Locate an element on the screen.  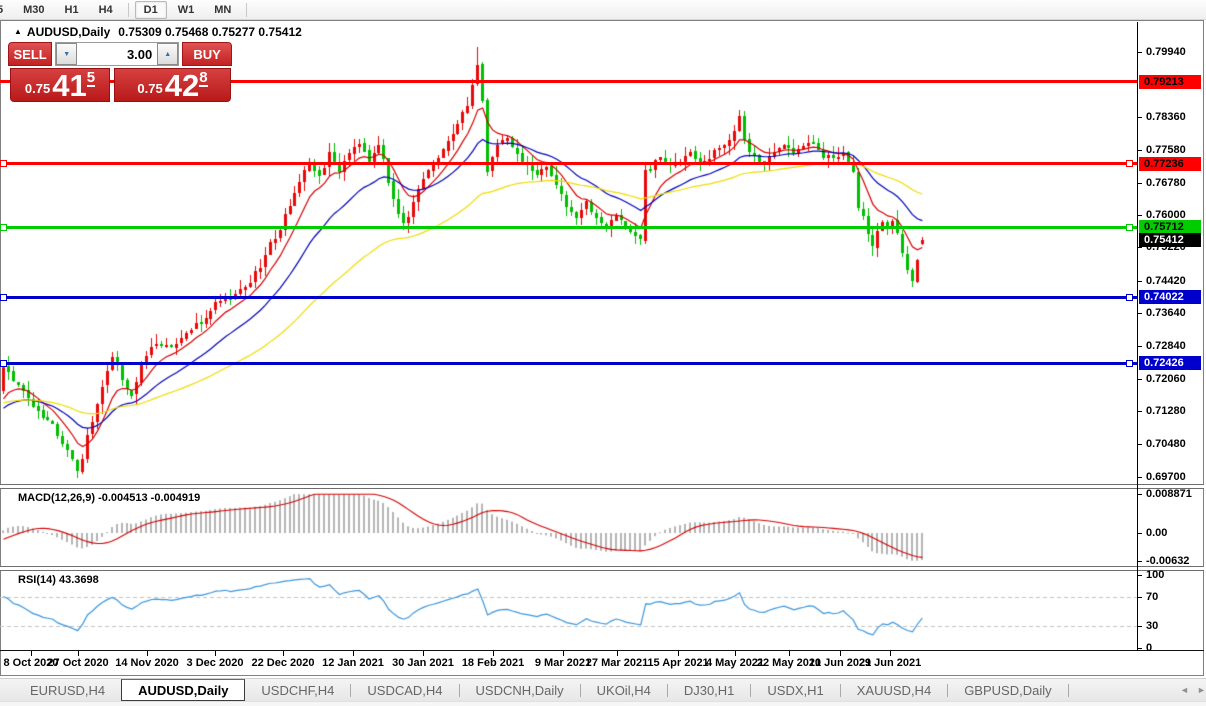
expand-triangle-icon: ▲ is located at coordinates (18, 31).